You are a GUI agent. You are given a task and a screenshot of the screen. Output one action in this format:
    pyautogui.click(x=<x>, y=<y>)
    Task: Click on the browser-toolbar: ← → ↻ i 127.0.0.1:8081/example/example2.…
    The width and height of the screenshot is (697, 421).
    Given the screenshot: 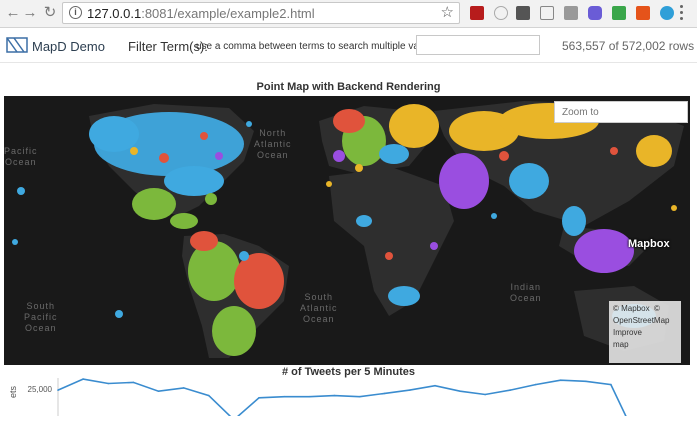 What is the action you would take?
    pyautogui.click(x=348, y=14)
    